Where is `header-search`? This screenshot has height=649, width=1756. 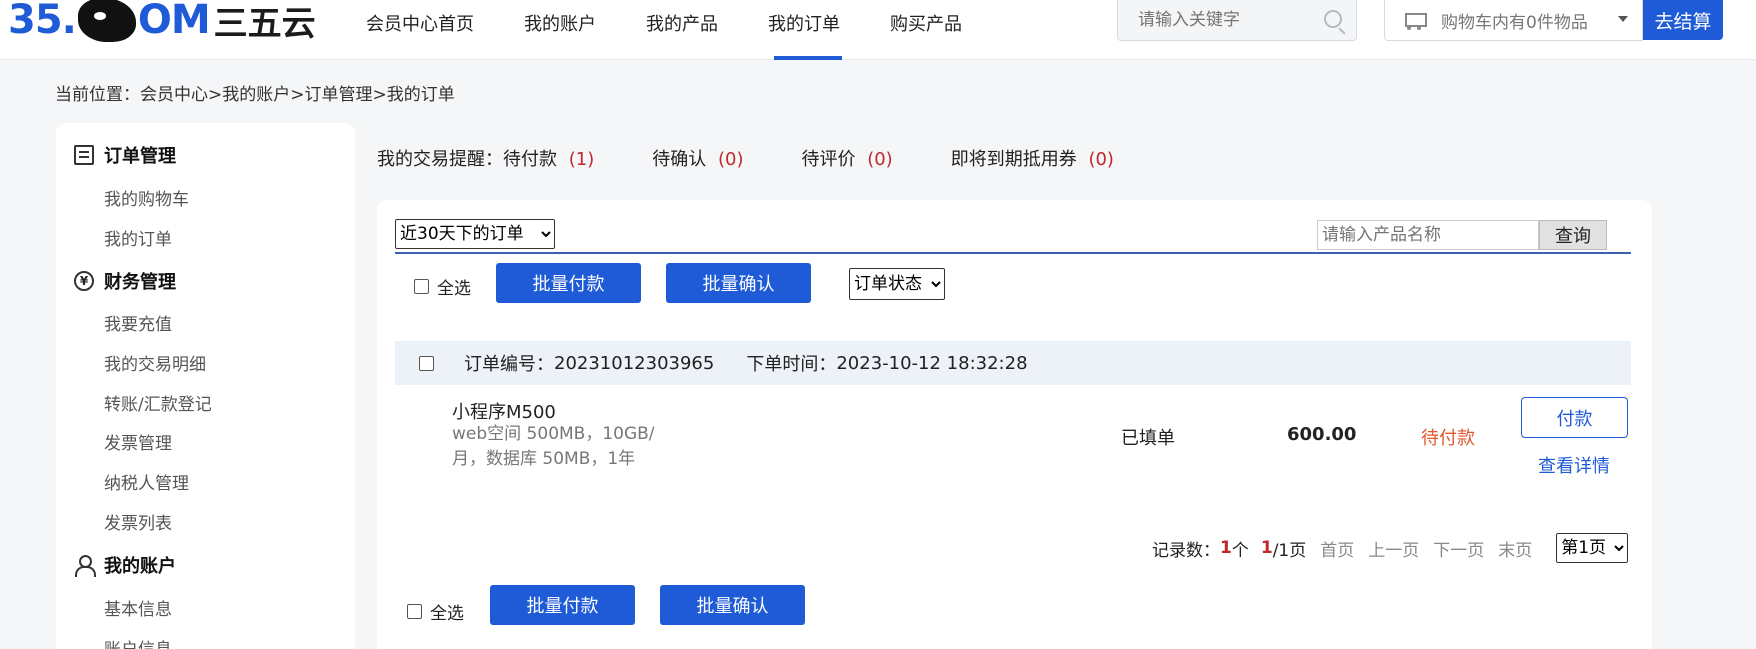 header-search is located at coordinates (1237, 20).